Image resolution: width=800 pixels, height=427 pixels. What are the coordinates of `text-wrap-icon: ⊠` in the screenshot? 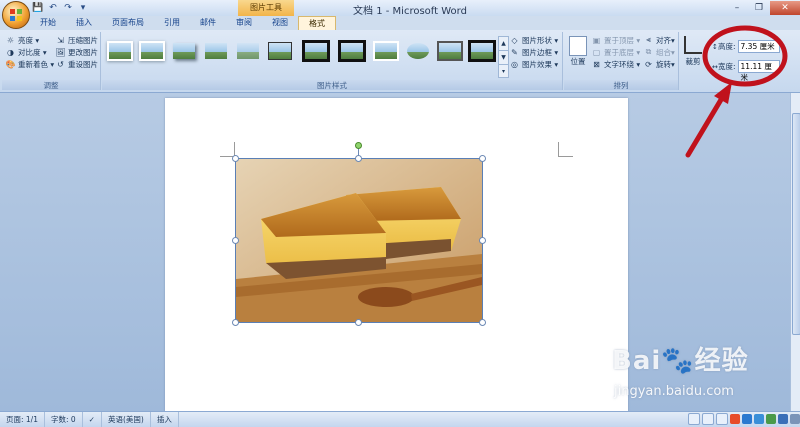 It's located at (596, 64).